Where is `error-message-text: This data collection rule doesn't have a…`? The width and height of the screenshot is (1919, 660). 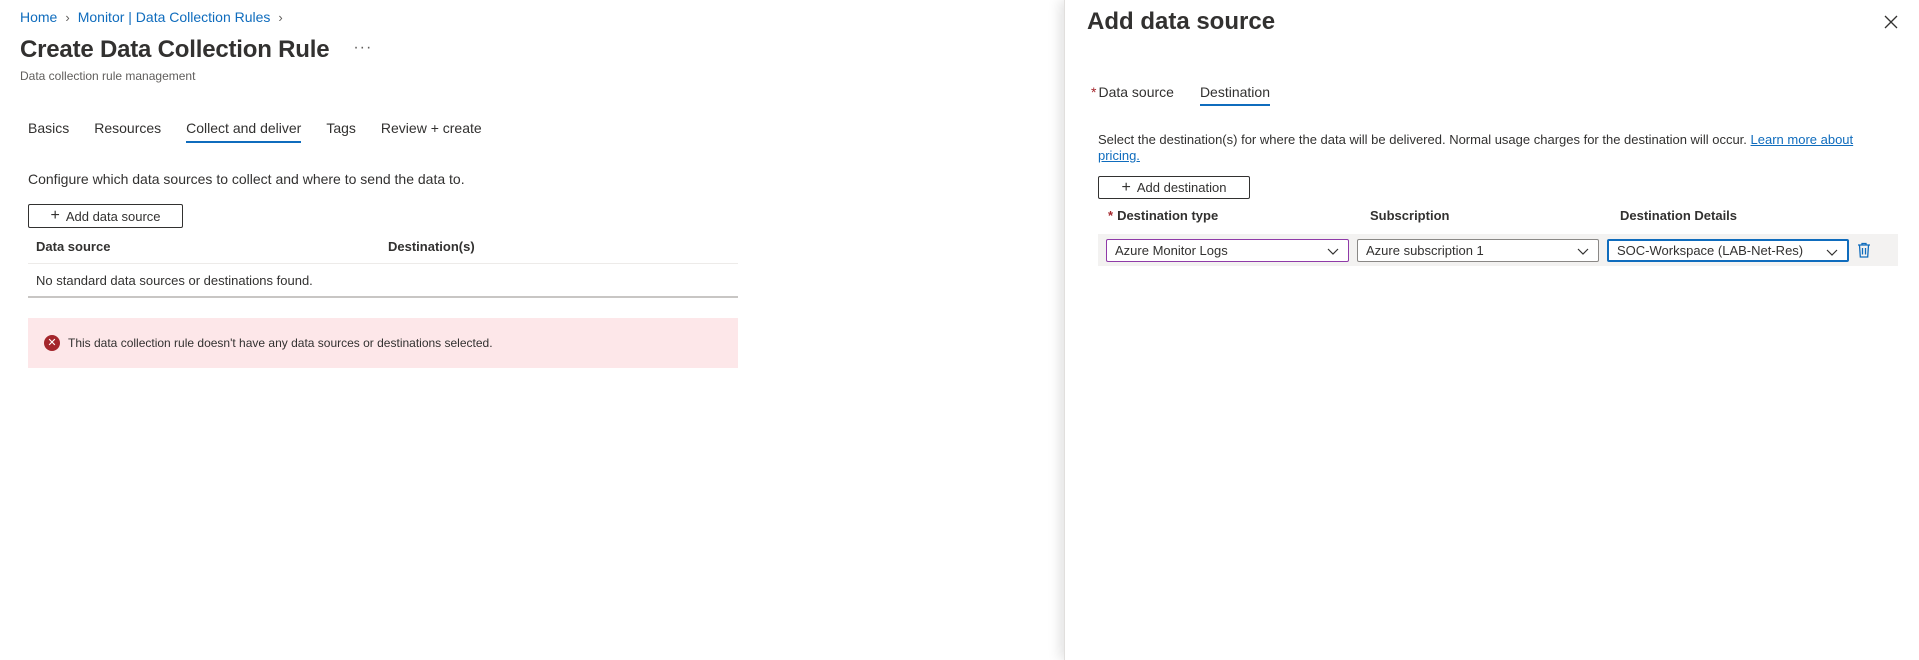
error-message-text: This data collection rule doesn't have a… is located at coordinates (280, 343).